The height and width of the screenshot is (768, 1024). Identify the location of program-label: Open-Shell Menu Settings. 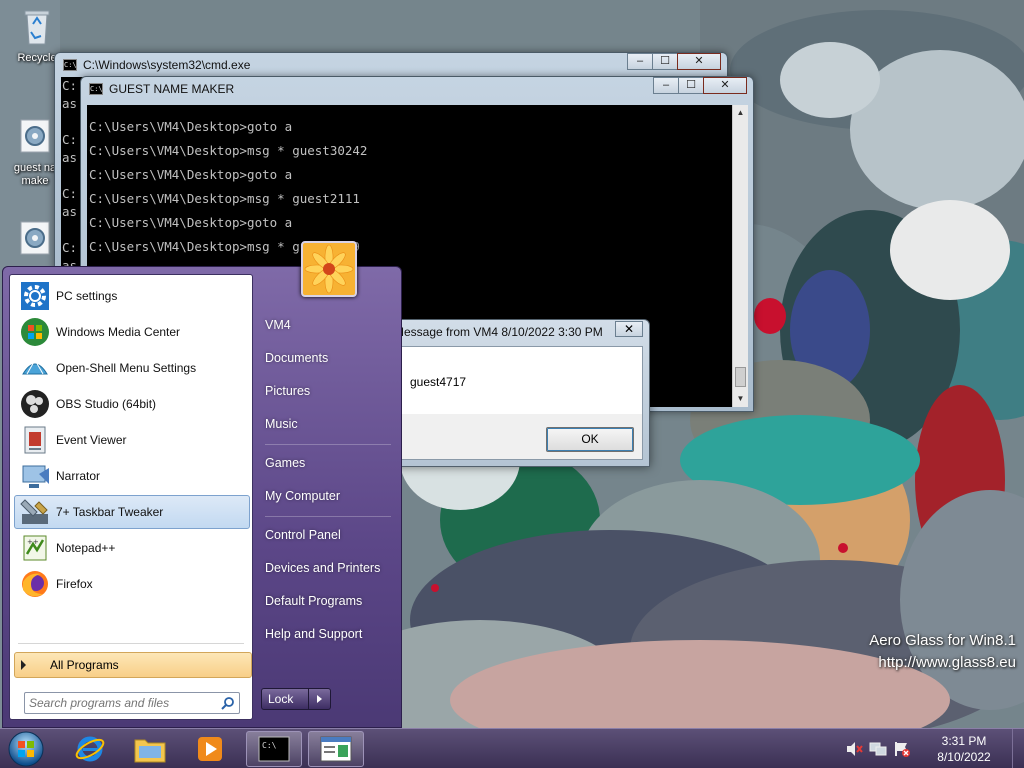
(126, 368).